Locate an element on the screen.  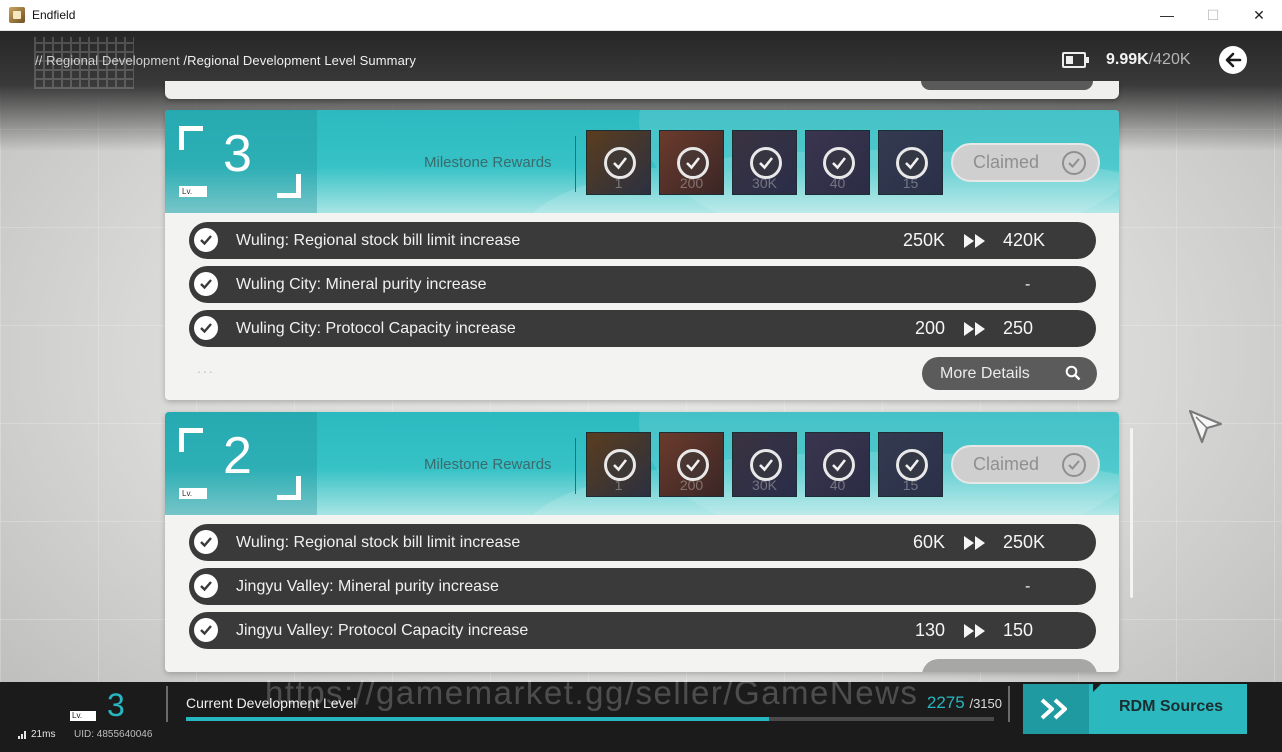
ping-indicator: 21ms is located at coordinates (36, 734).